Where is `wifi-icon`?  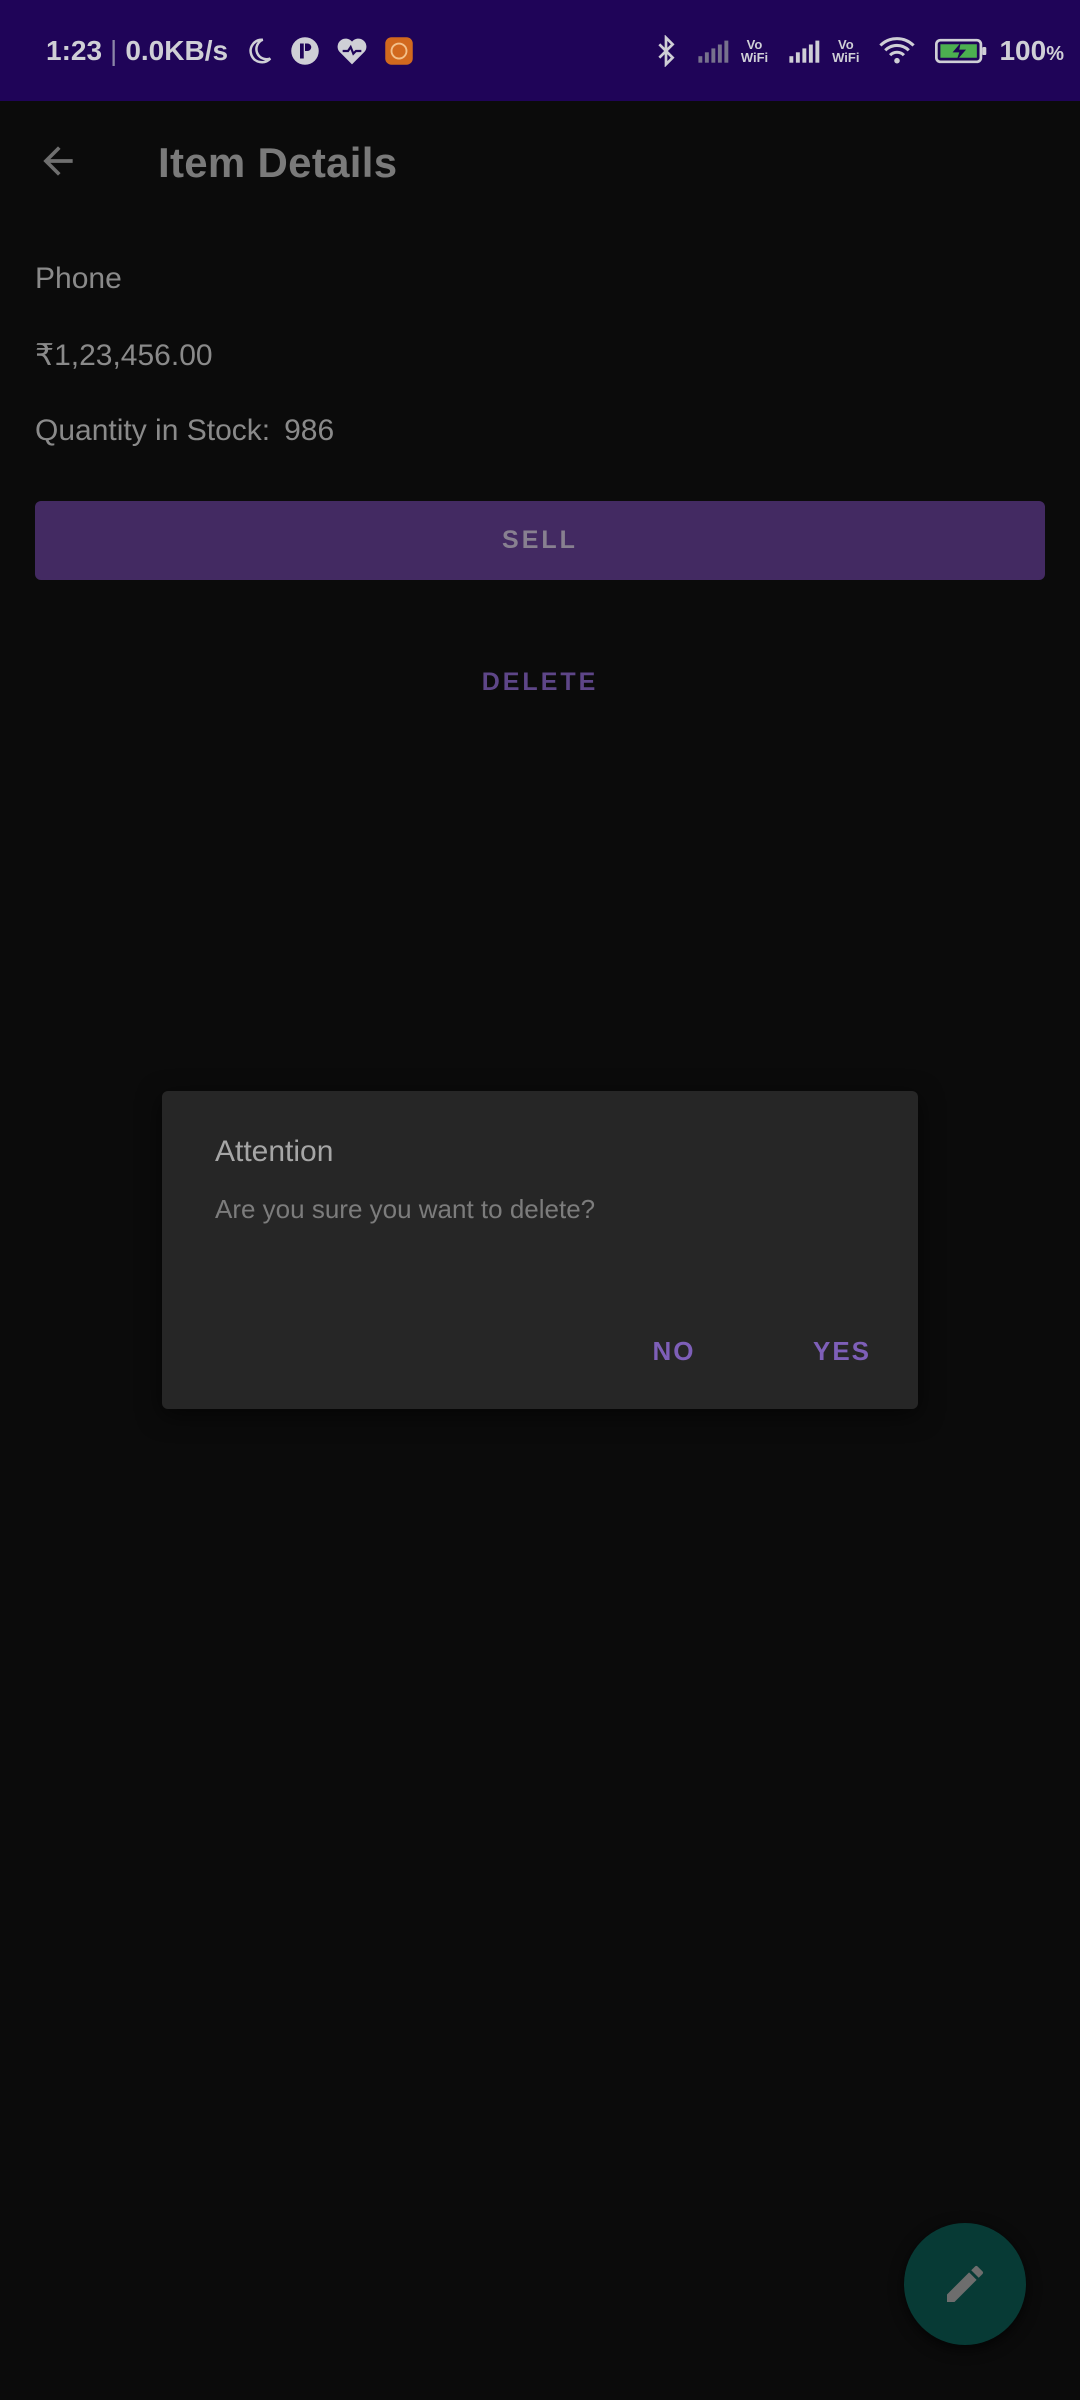
wifi-icon is located at coordinates (897, 50).